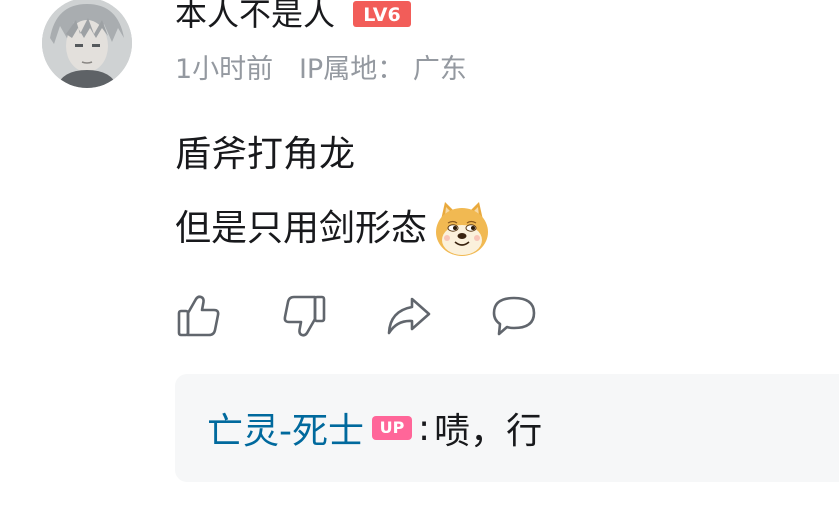 The height and width of the screenshot is (513, 839). I want to click on comment-time: 1小时前, so click(224, 69).